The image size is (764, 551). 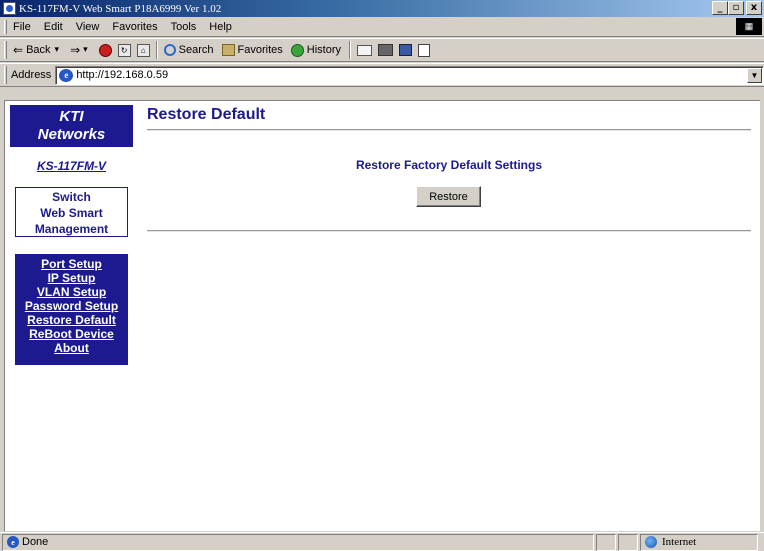 I want to click on status-text: Done, so click(x=35, y=542).